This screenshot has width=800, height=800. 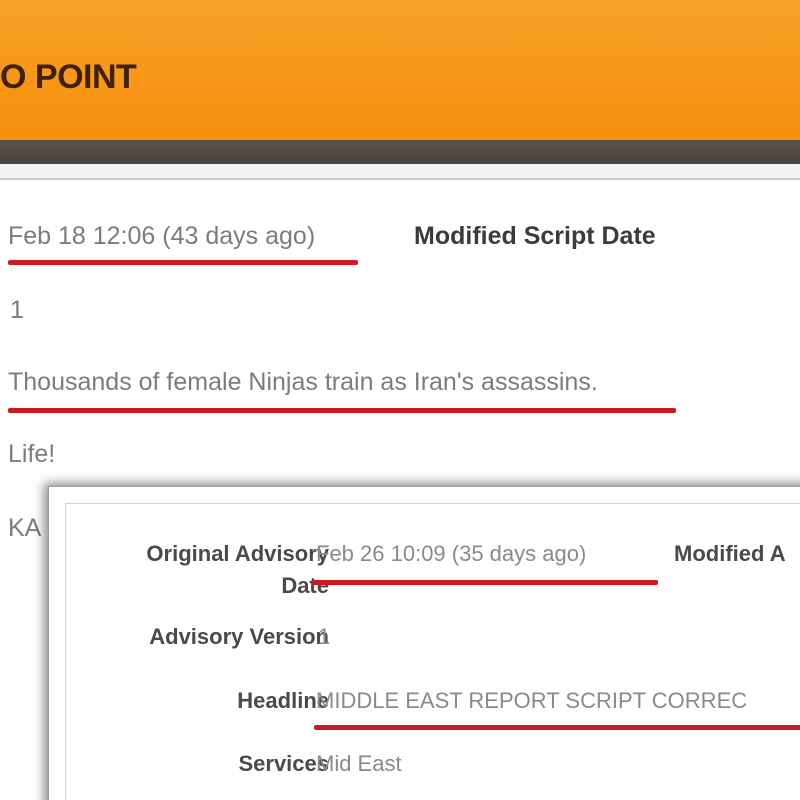 What do you see at coordinates (400, 171) in the screenshot?
I see `header-spacer` at bounding box center [400, 171].